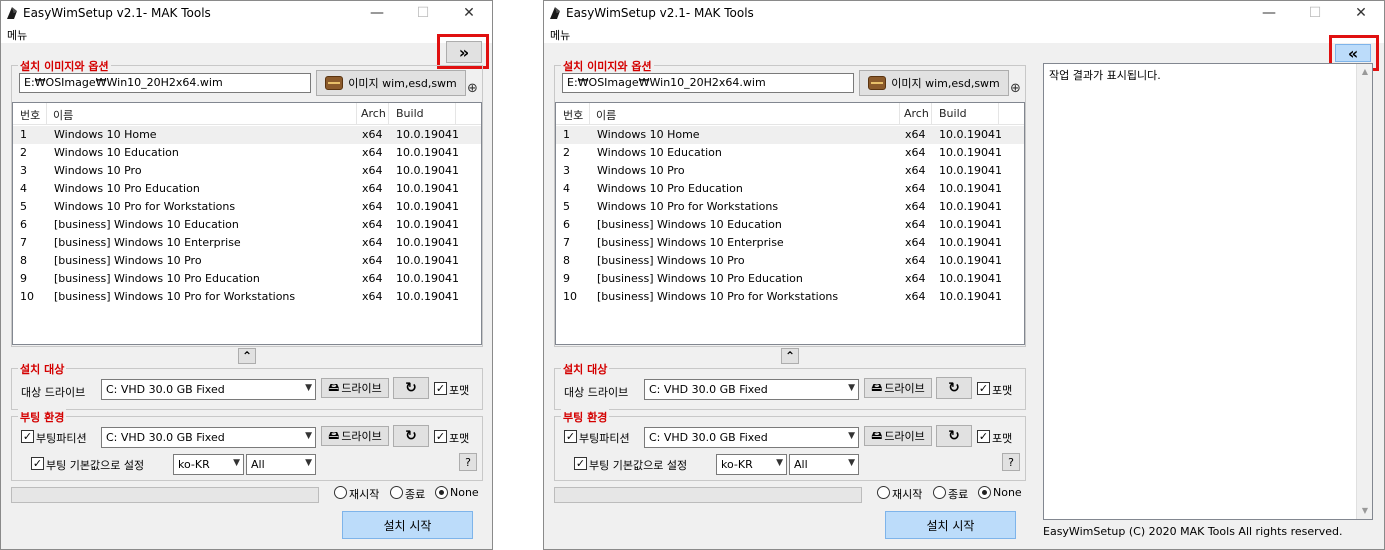 The height and width of the screenshot is (550, 1385). Describe the element at coordinates (1365, 511) in the screenshot. I see `scroll-down-icon: ▼` at that location.